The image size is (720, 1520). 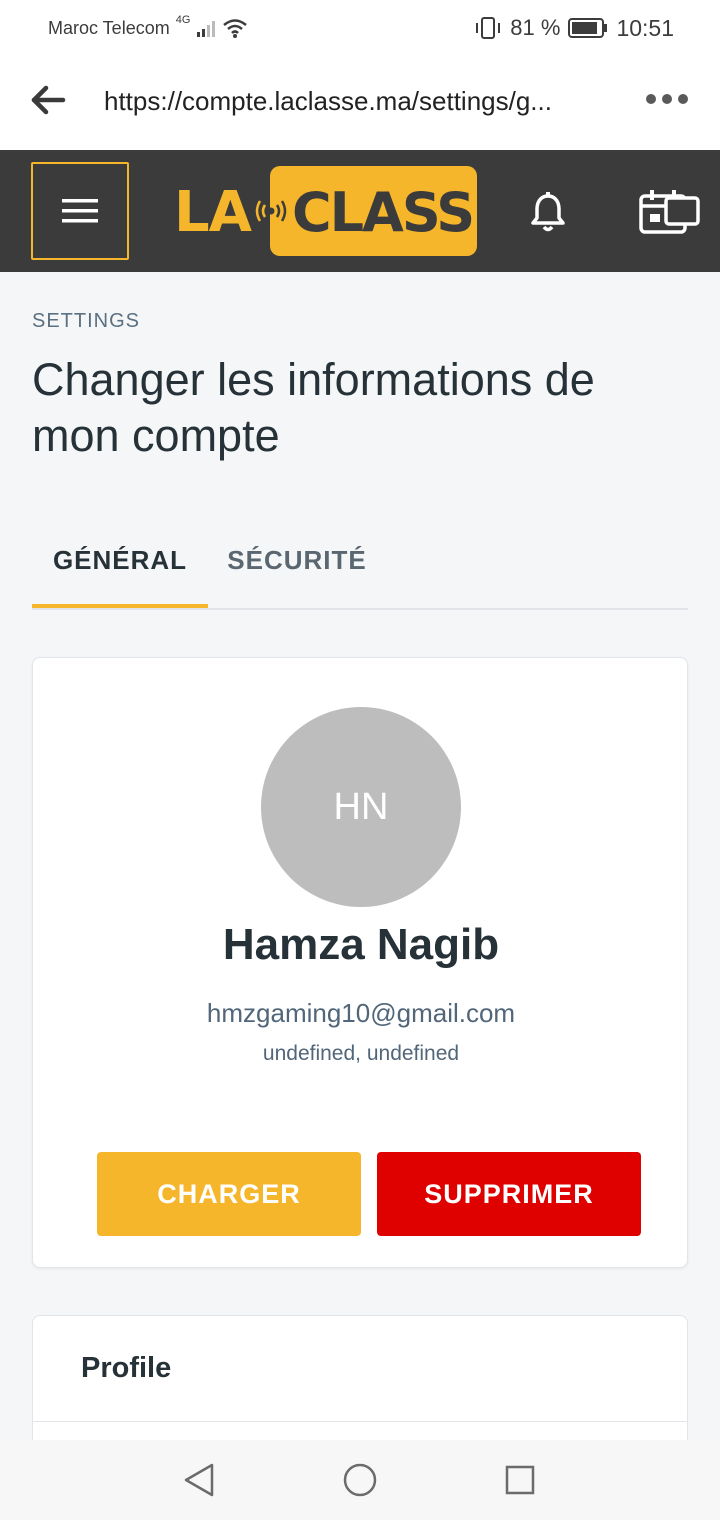 I want to click on user-name: Hamza Nagib, so click(x=361, y=944).